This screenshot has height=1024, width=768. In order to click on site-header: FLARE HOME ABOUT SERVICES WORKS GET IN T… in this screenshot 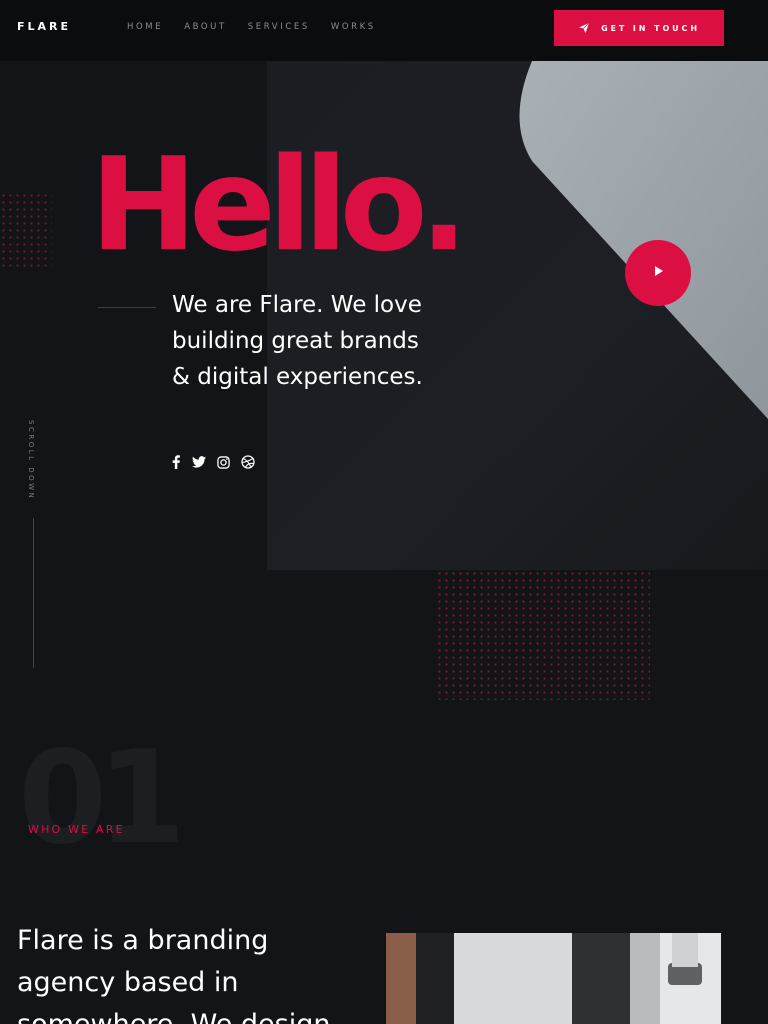, I will do `click(384, 30)`.